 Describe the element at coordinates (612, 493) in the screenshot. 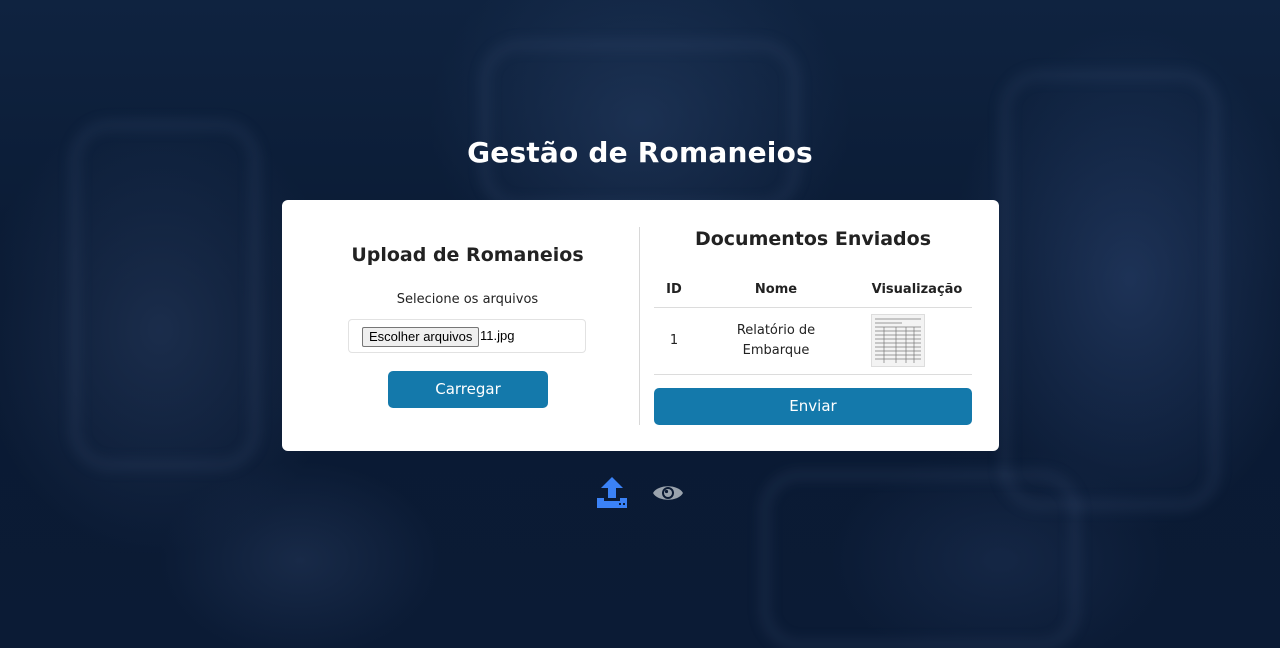

I see `upload-icon` at that location.